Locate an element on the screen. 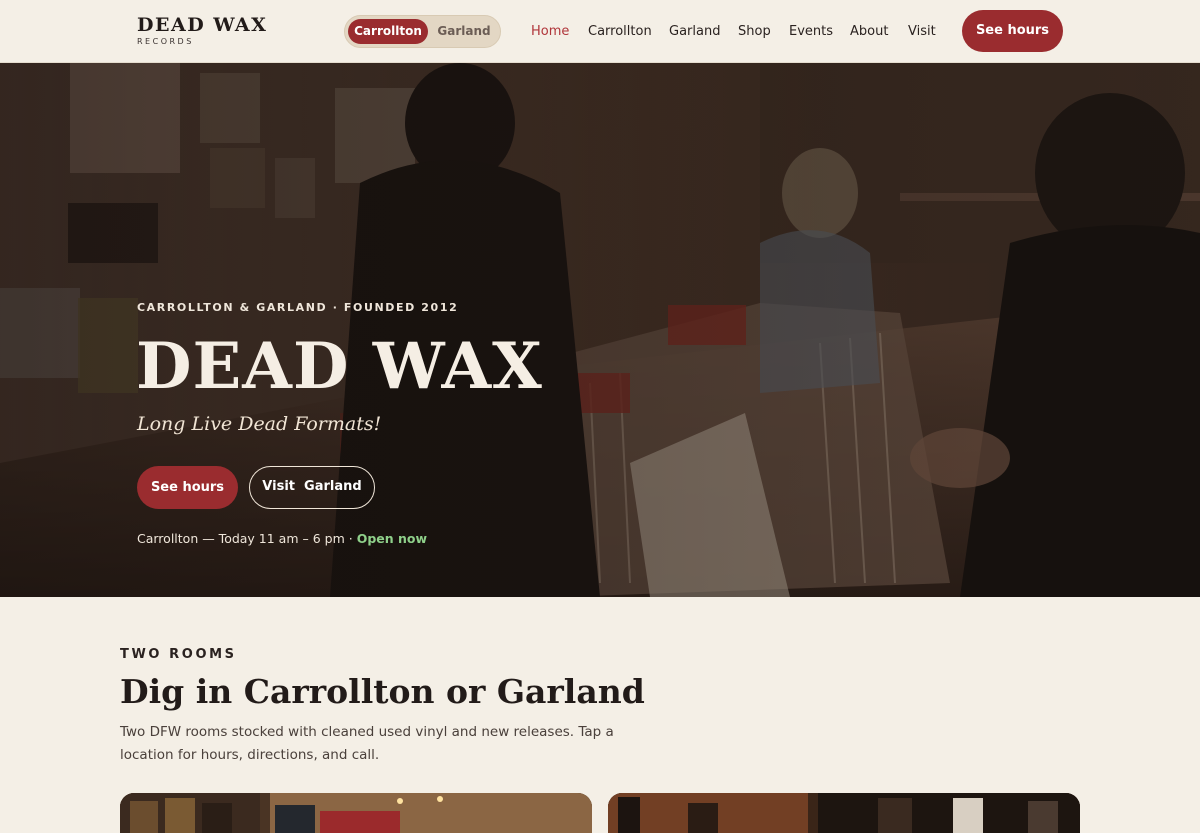  logo-wordmark: DEAD WAX is located at coordinates (202, 25).